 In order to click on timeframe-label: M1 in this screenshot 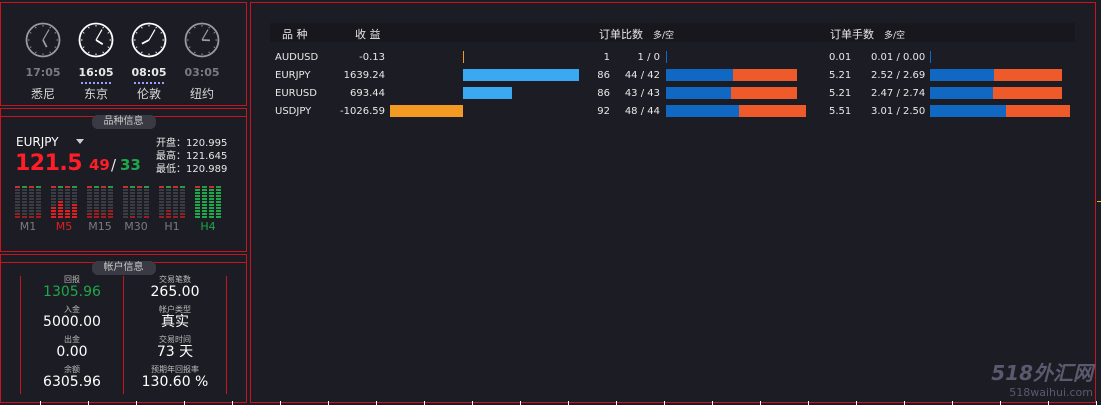, I will do `click(28, 226)`.